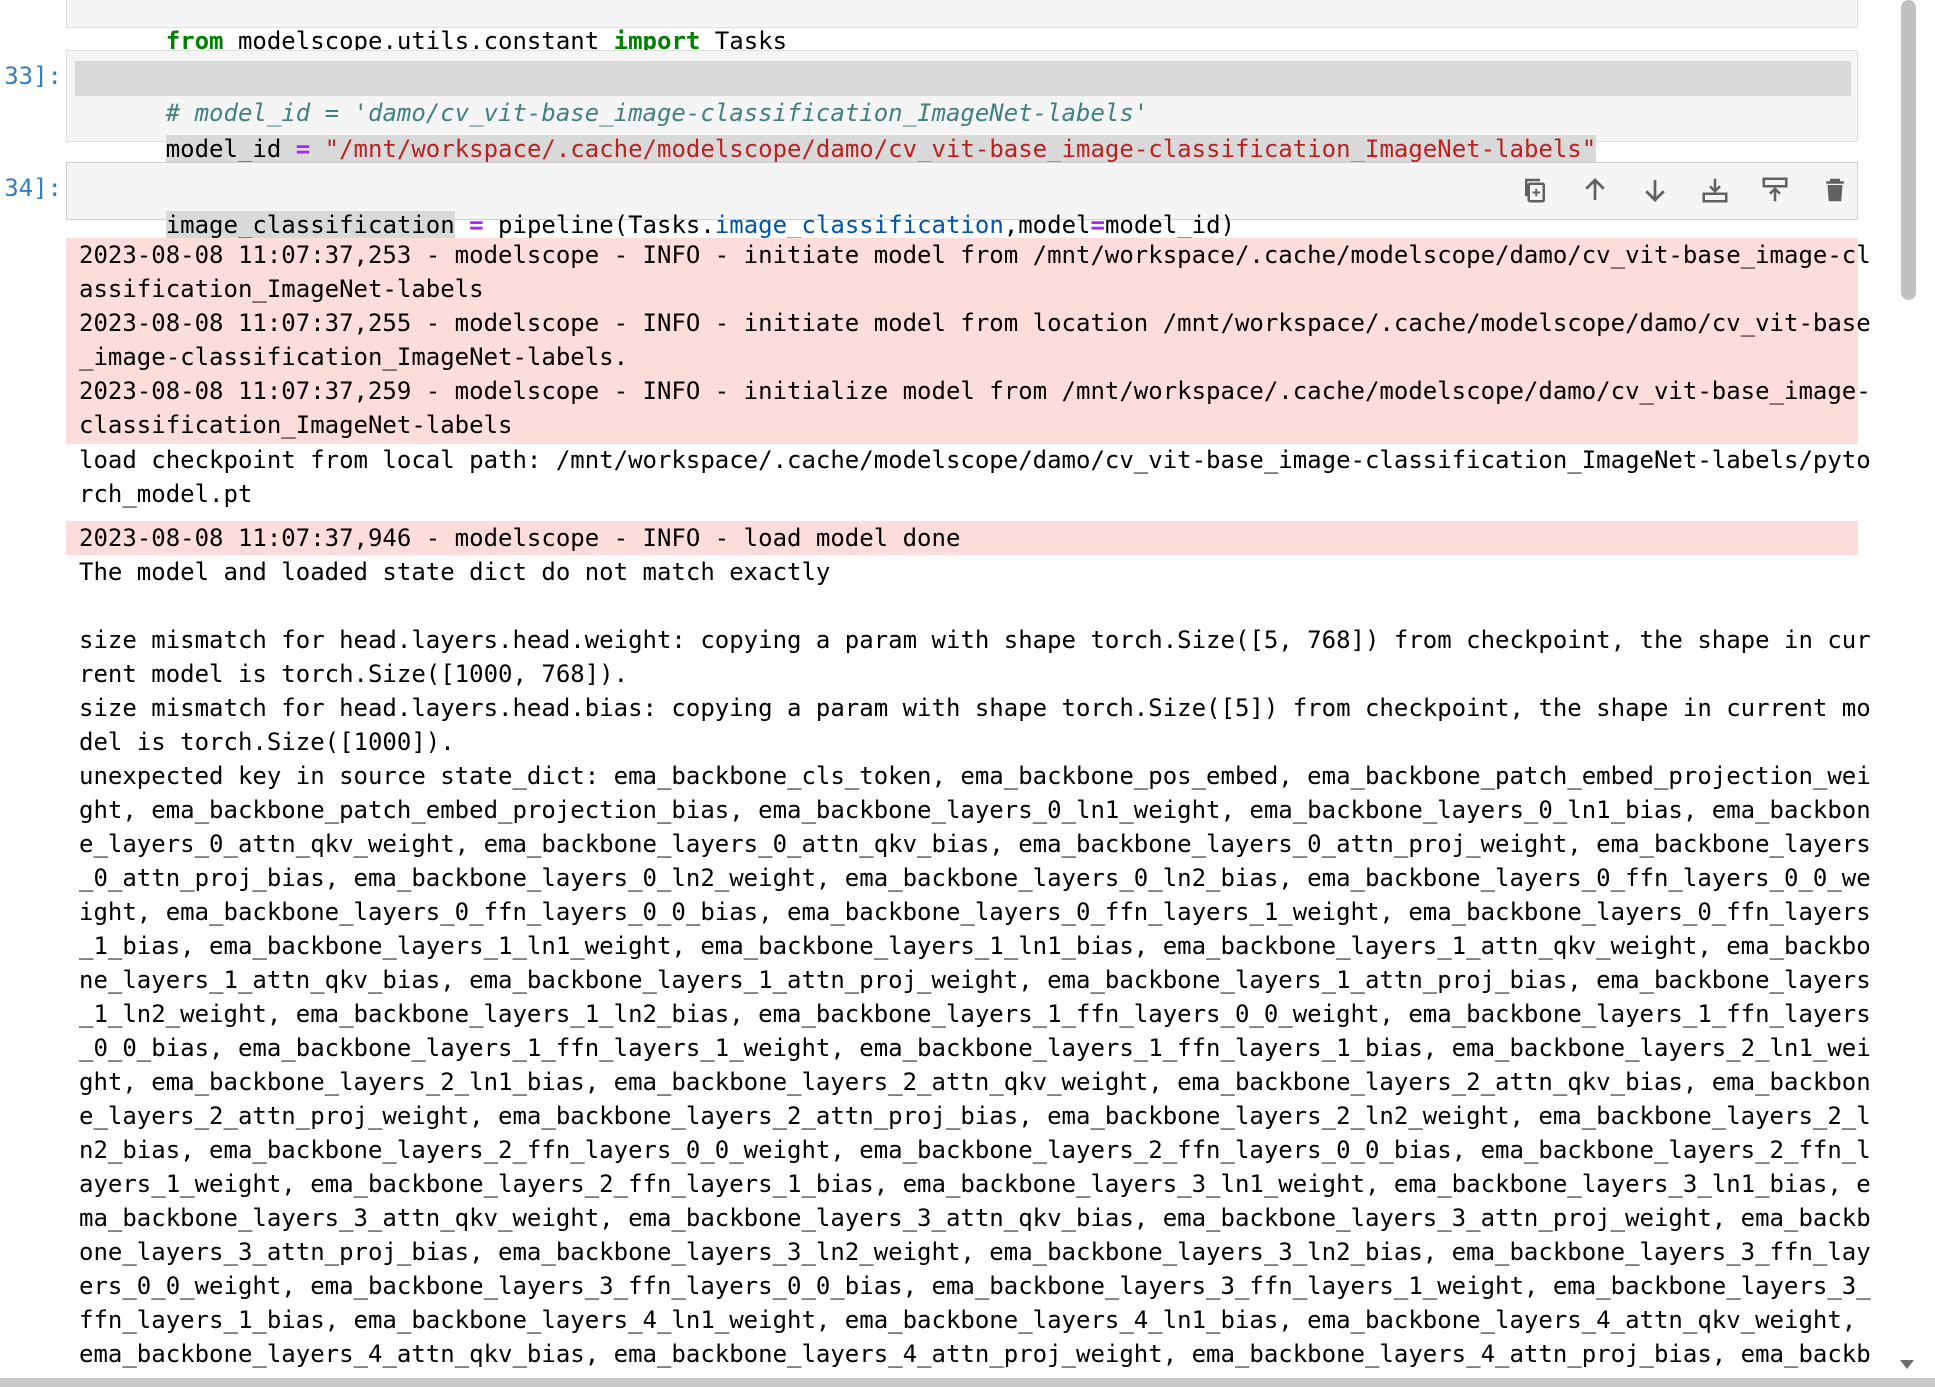  Describe the element at coordinates (1775, 190) in the screenshot. I see `insert-above-icon` at that location.